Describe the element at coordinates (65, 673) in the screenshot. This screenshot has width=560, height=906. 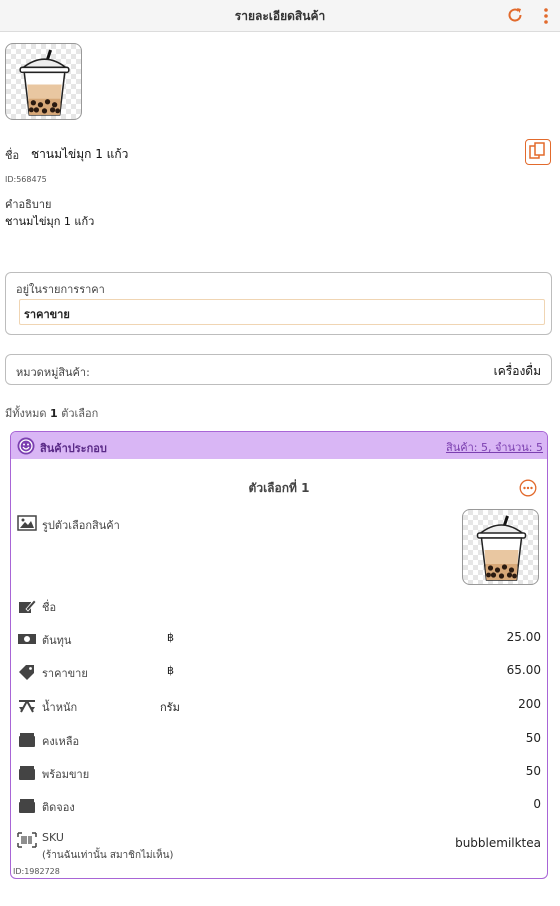
I see `price-label: ราคาขาย` at that location.